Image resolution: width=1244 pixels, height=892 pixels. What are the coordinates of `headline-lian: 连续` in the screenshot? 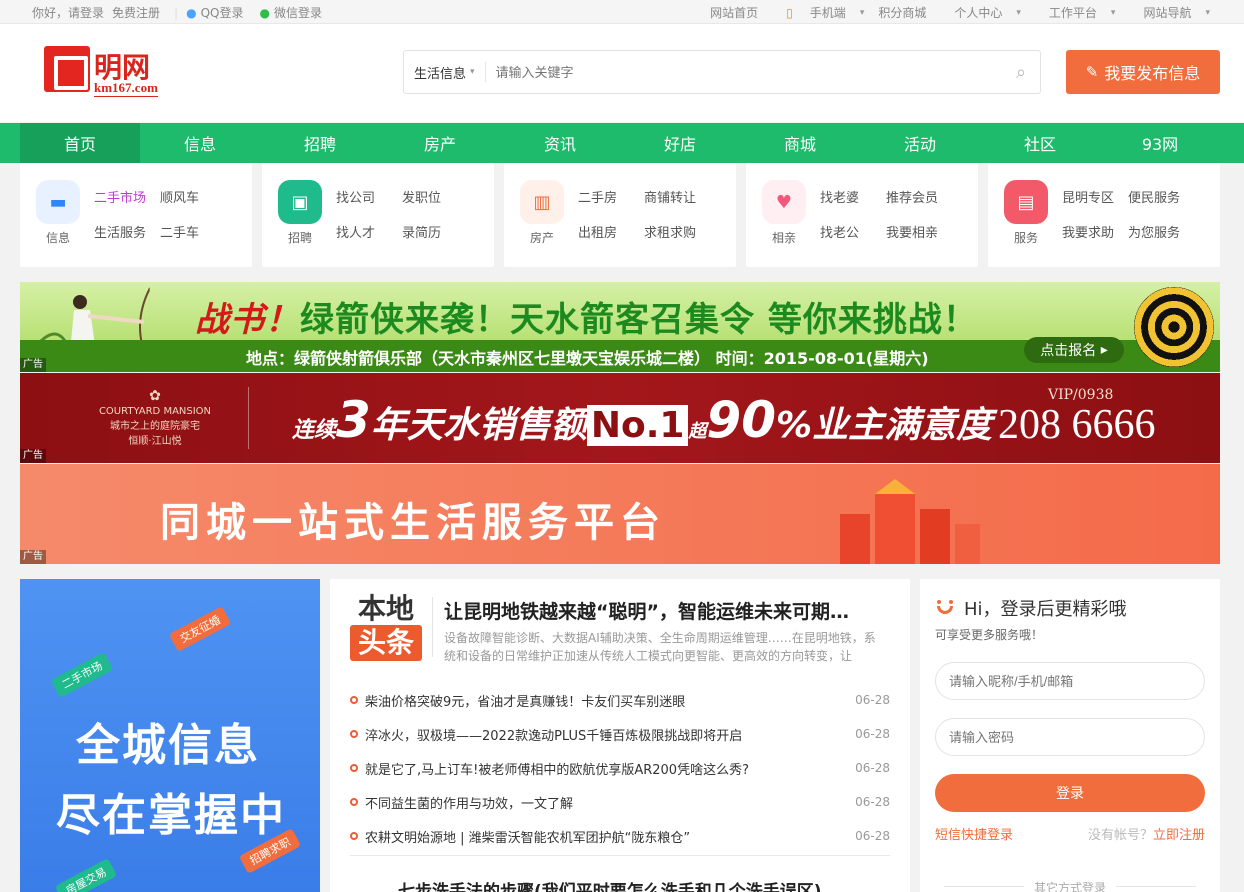 It's located at (314, 430).